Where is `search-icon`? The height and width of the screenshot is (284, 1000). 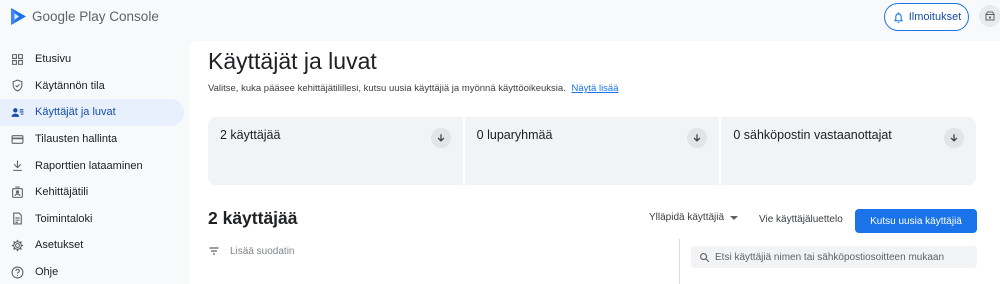
search-icon is located at coordinates (705, 257).